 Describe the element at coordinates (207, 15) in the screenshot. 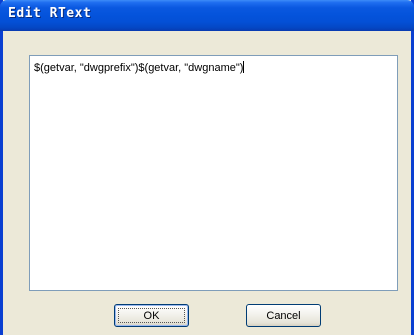

I see `title-bar: Edit RText` at that location.